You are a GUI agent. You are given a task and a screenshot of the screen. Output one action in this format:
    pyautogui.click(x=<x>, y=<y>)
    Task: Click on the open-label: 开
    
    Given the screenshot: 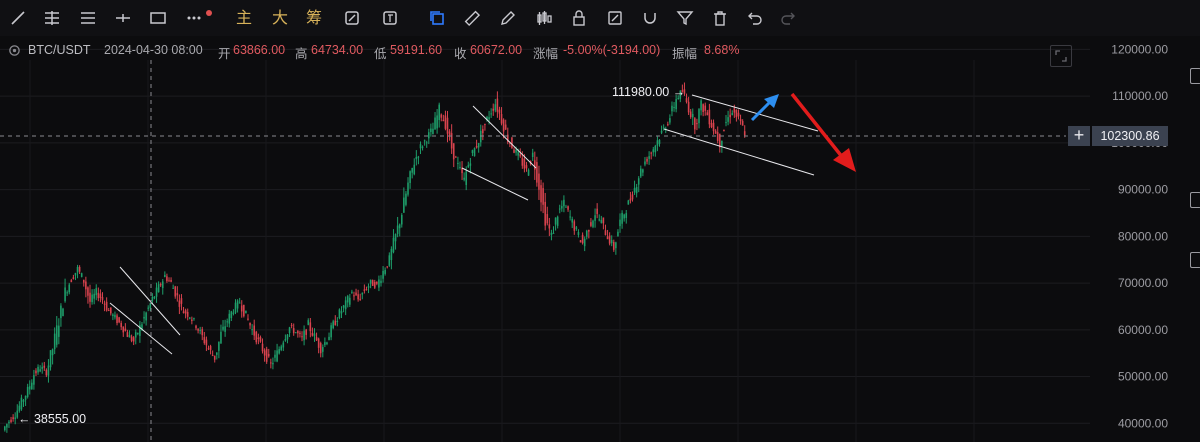 What is the action you would take?
    pyautogui.click(x=224, y=54)
    